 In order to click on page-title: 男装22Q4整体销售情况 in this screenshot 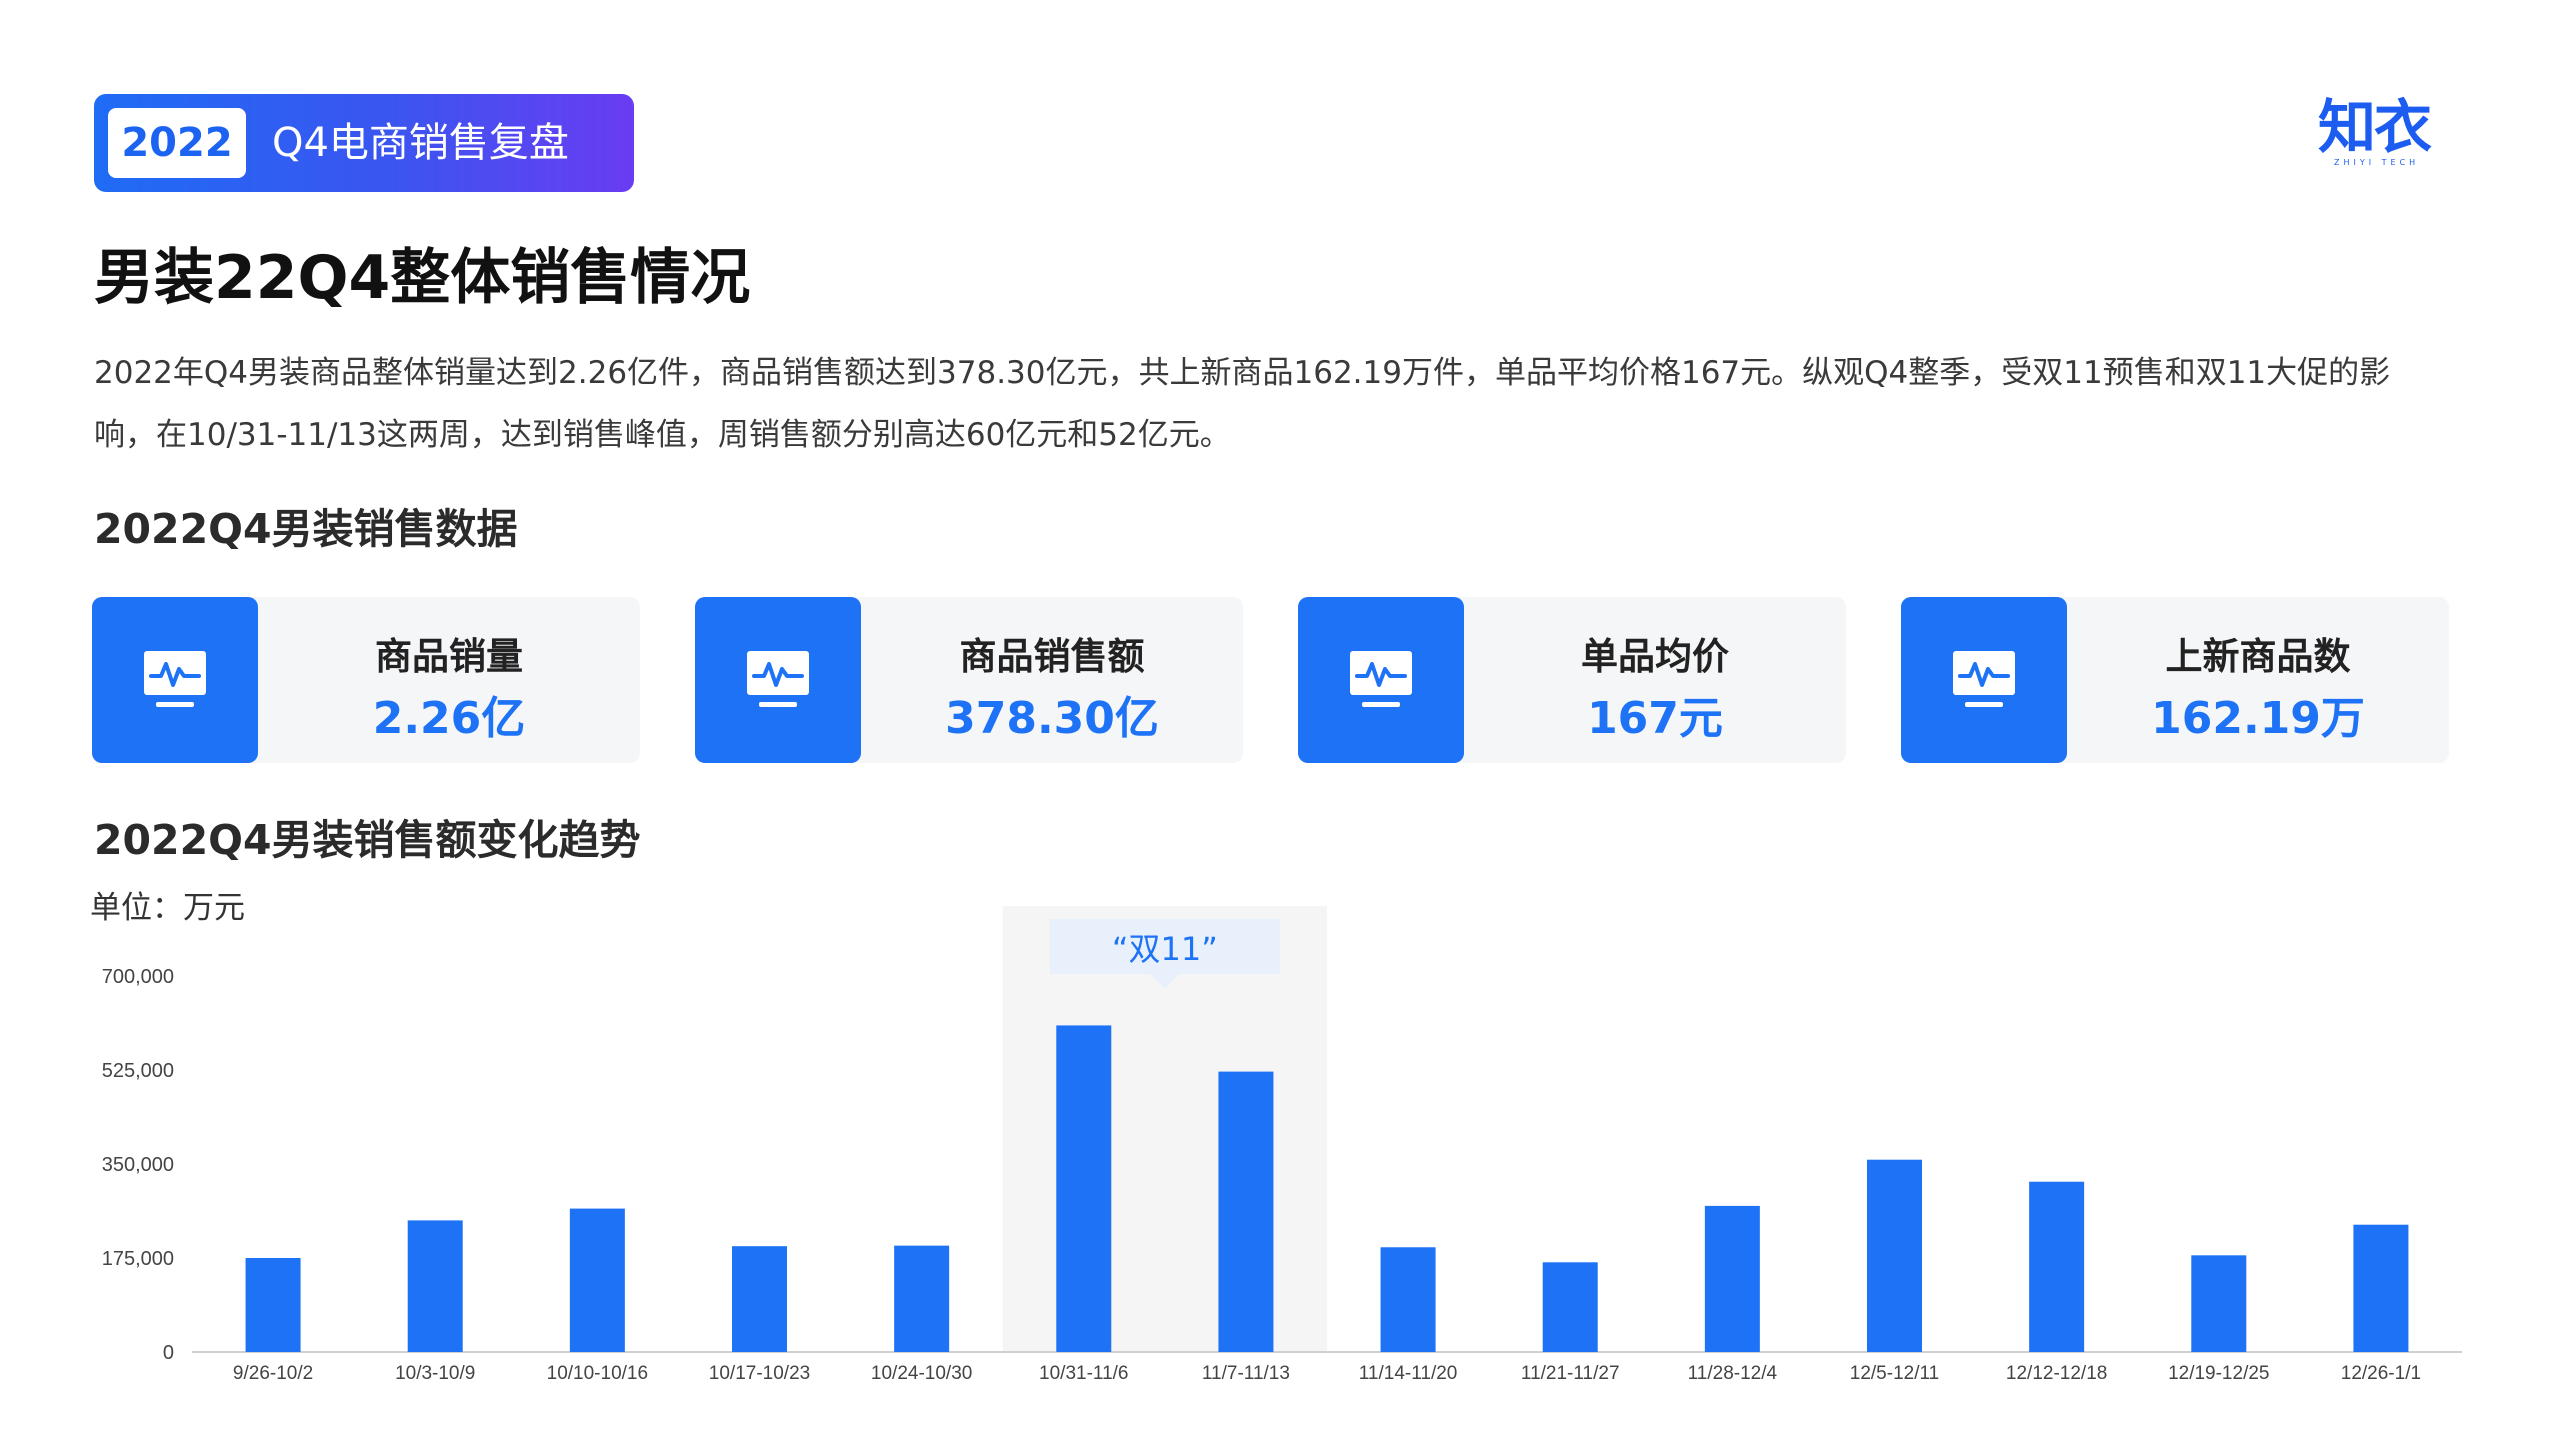, I will do `click(422, 278)`.